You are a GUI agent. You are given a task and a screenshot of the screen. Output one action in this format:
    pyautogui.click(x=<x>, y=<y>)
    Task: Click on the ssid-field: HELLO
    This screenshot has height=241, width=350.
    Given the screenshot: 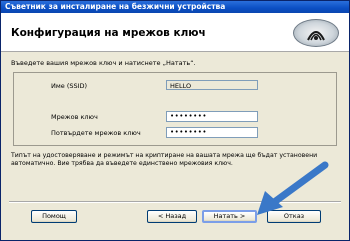 What is the action you would take?
    pyautogui.click(x=212, y=85)
    